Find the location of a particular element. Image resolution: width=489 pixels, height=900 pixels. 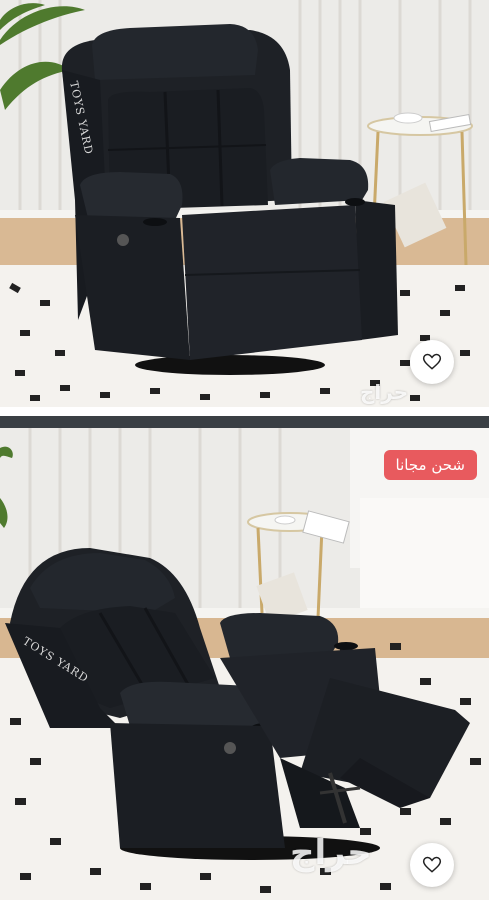

free-shipping-badge: شحن مجانا is located at coordinates (430, 465).